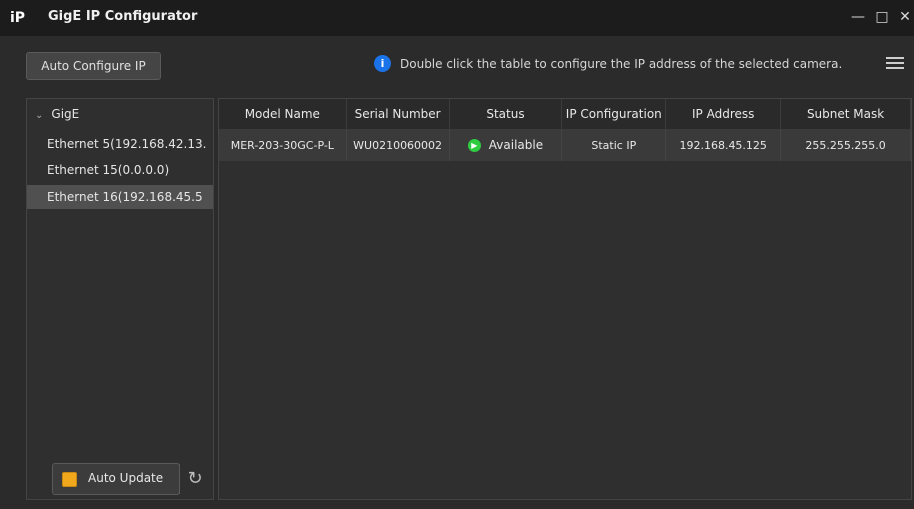 This screenshot has height=509, width=914. Describe the element at coordinates (283, 145) in the screenshot. I see `cell-model-name: MER-203-30GC-P-L` at that location.